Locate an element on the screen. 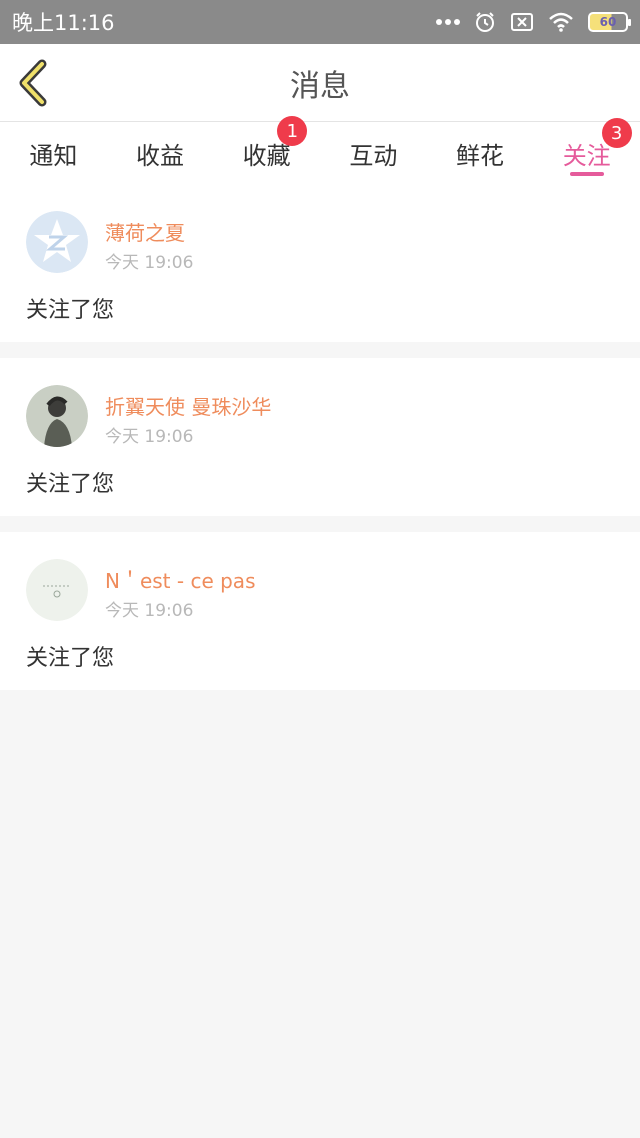  wifi-icon is located at coordinates (561, 22).